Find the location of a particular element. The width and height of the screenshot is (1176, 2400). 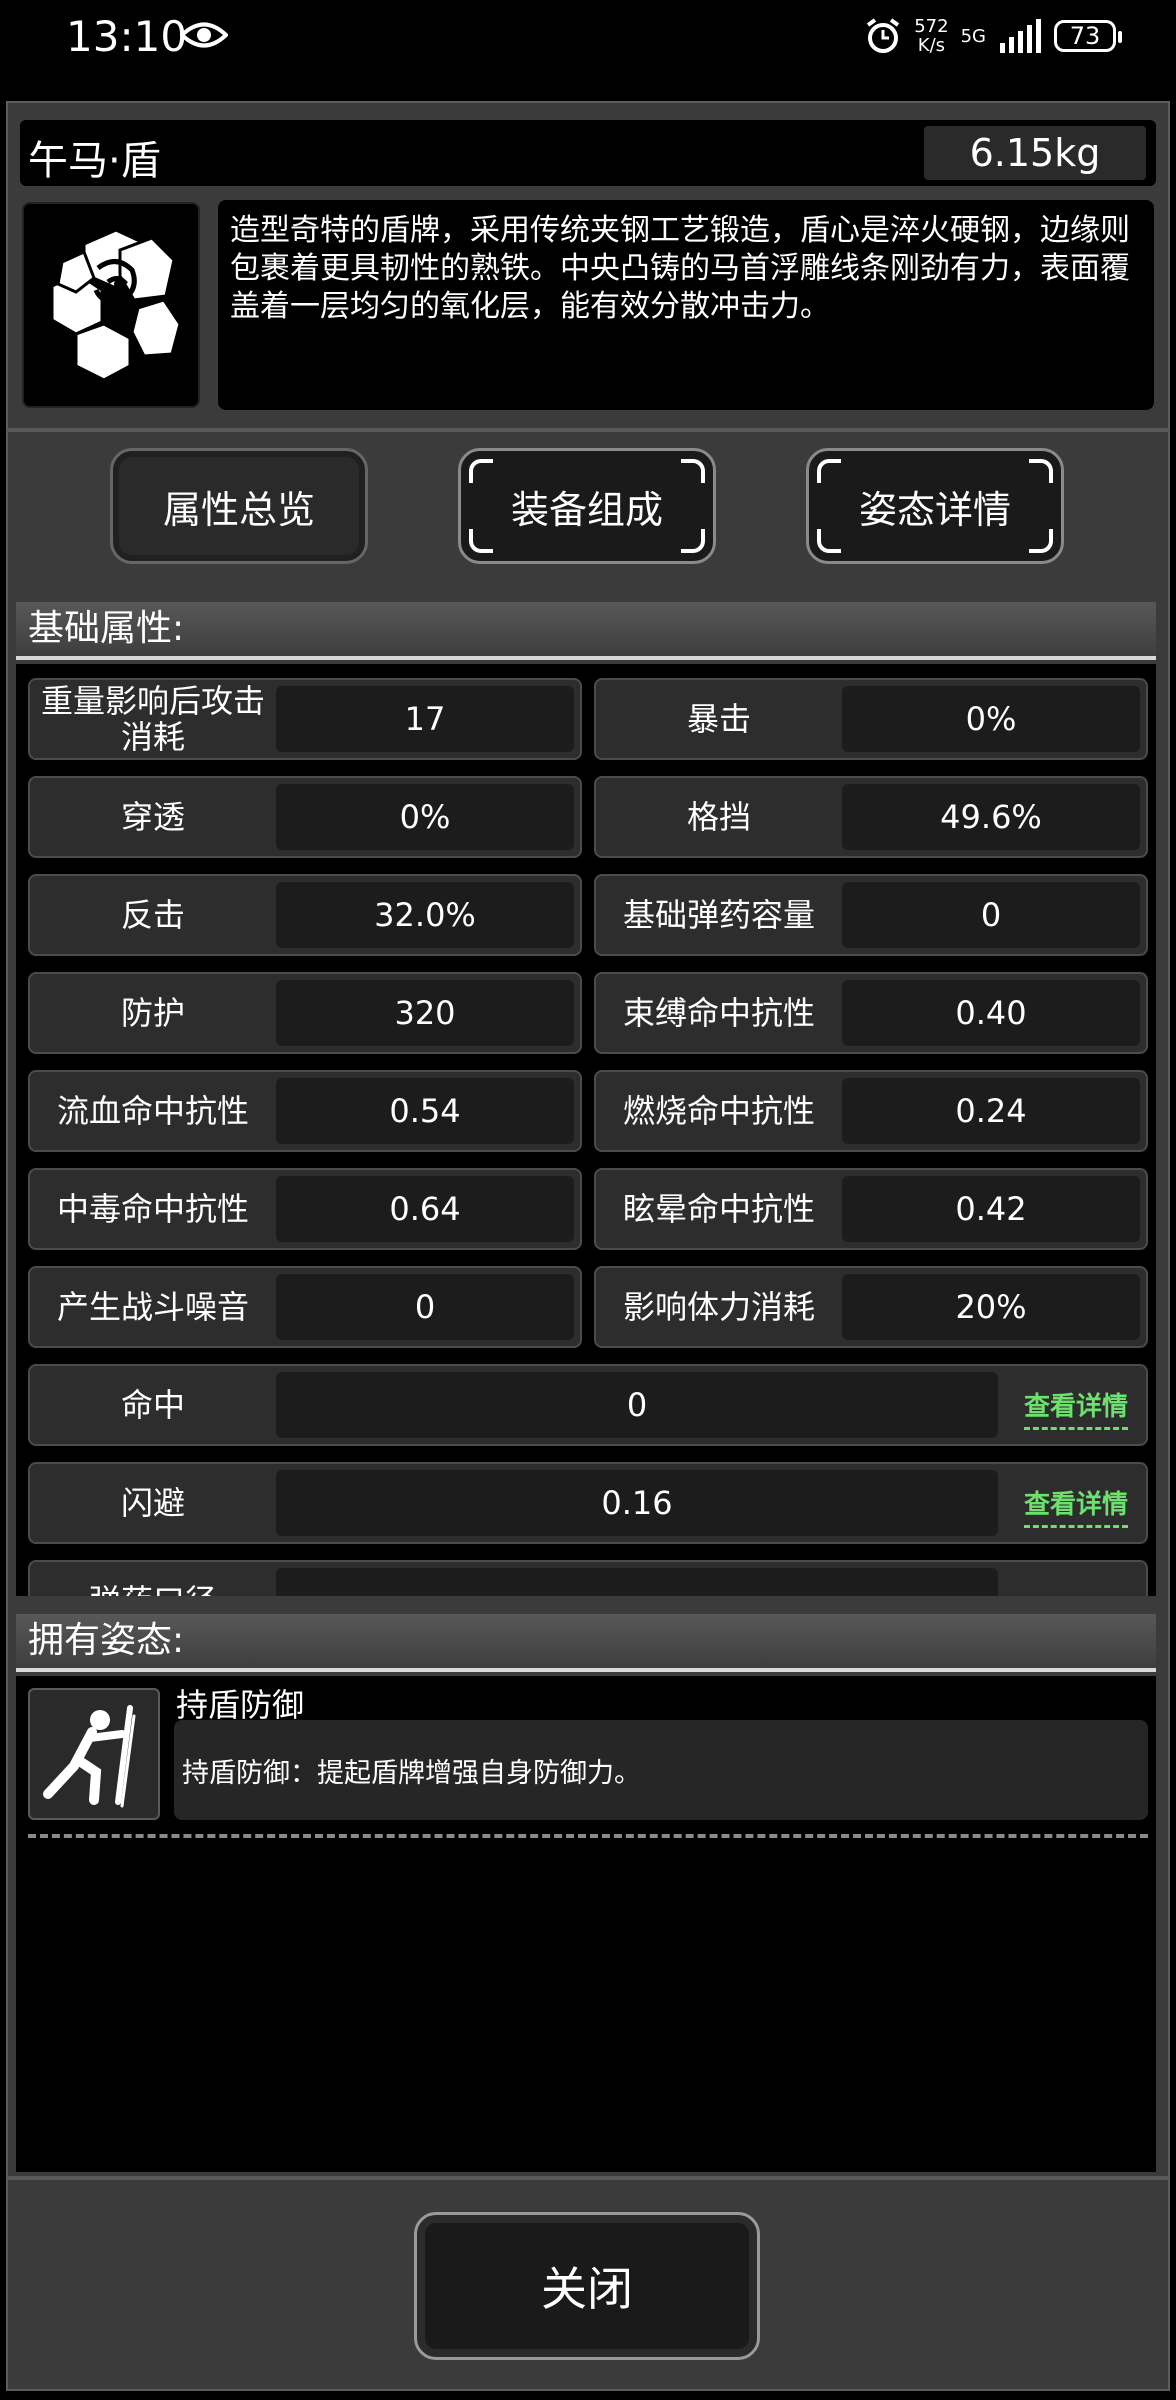

stat-bleed-resist: 流血命中抗性 0.54 is located at coordinates (305, 1111).